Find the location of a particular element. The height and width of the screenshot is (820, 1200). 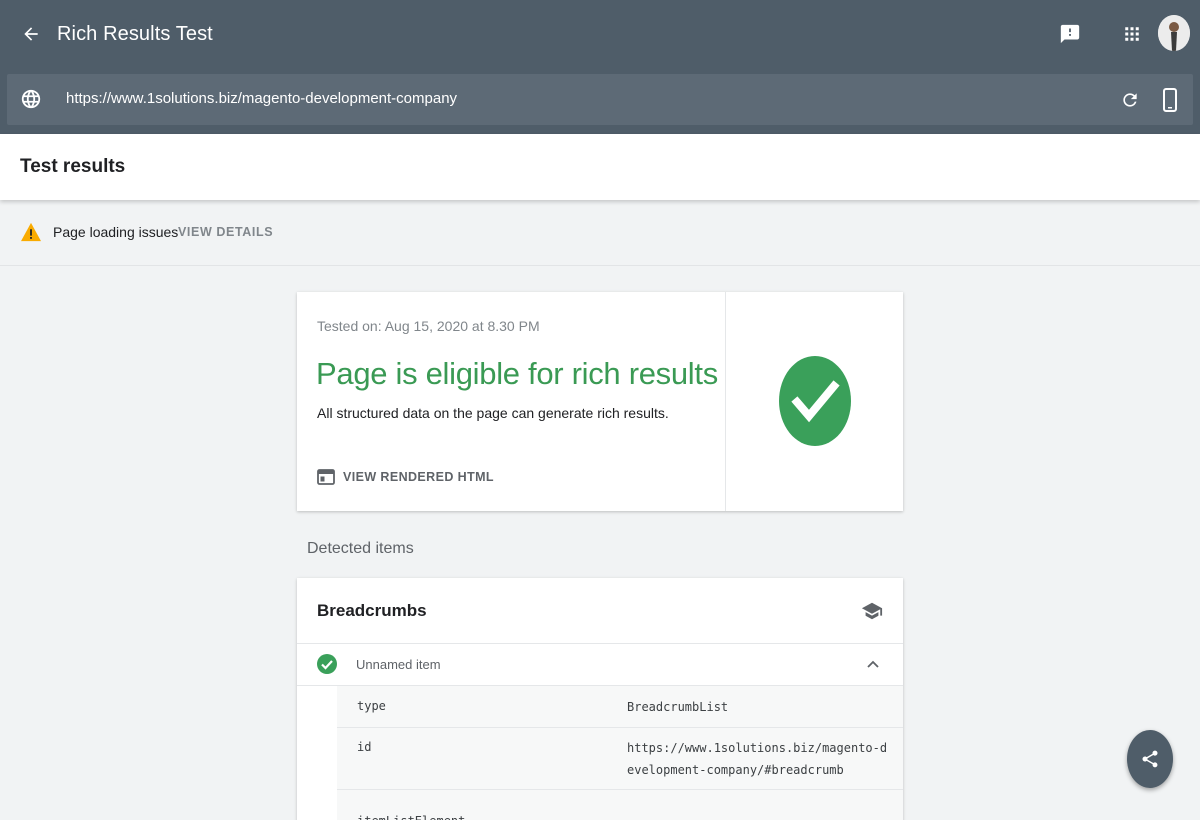

apps-grid-icon is located at coordinates (1132, 34).